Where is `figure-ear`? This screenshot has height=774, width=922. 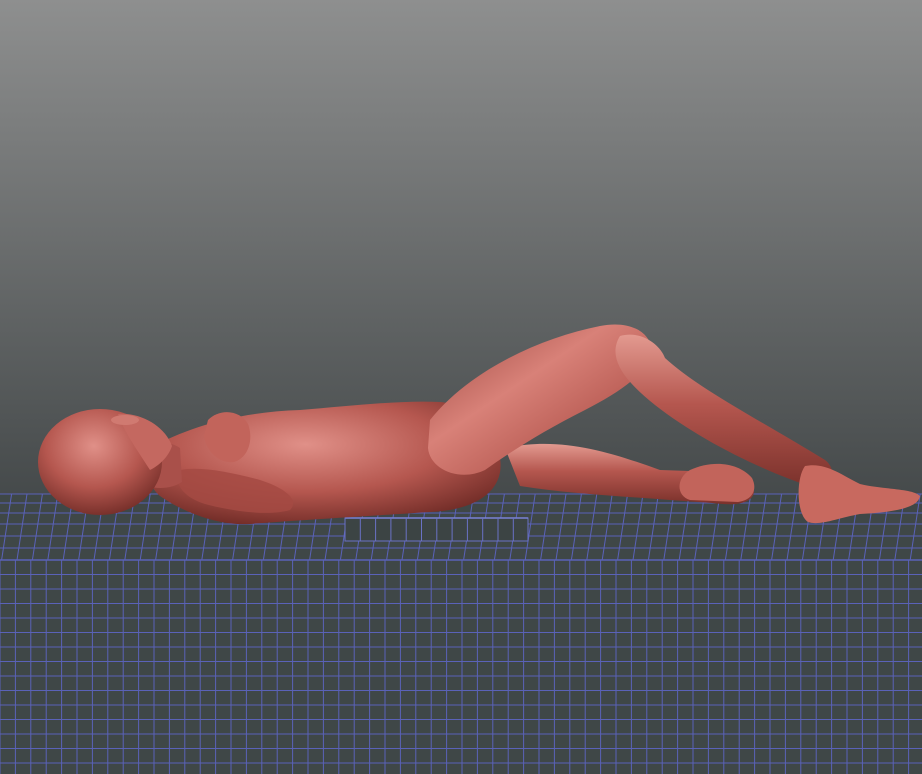 figure-ear is located at coordinates (125, 420).